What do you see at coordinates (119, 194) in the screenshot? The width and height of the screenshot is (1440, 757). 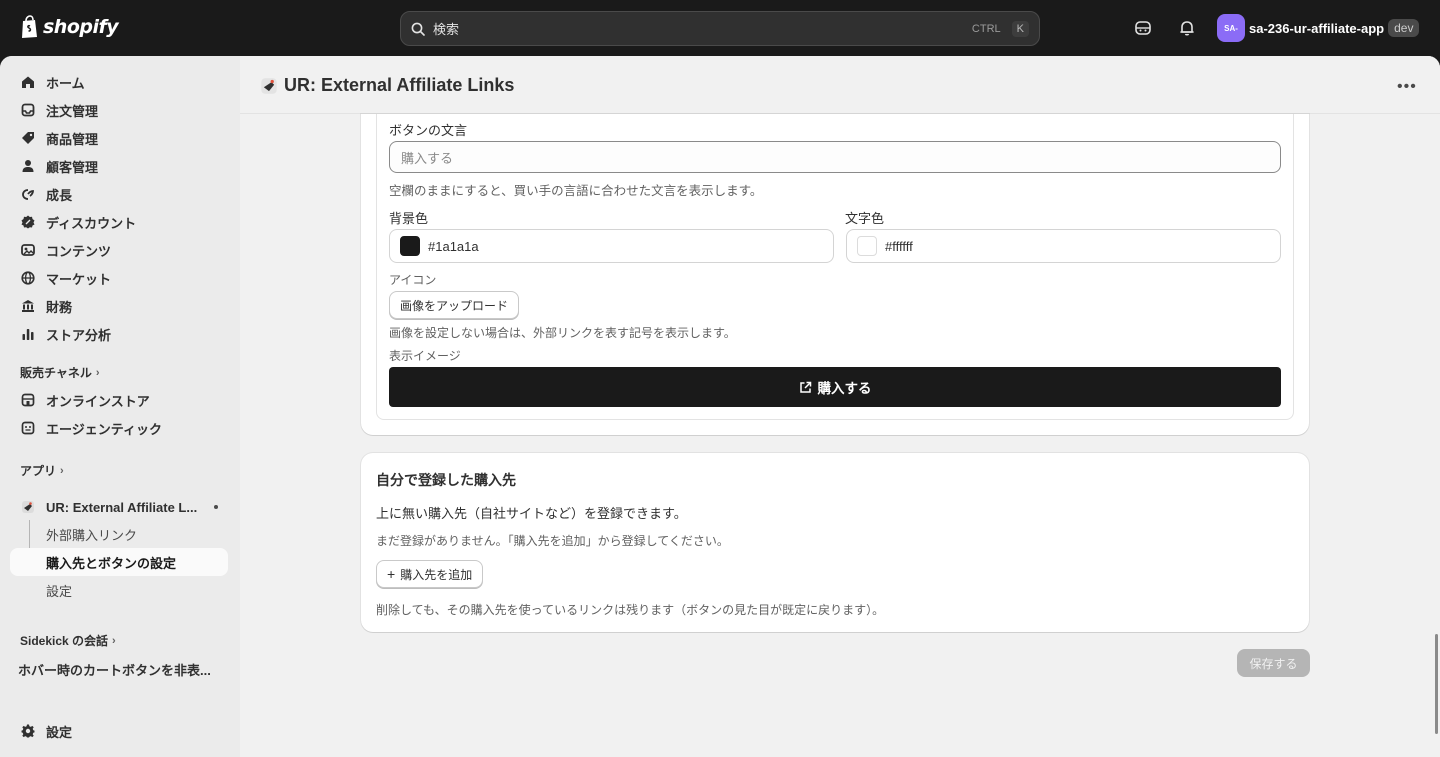 I see `sidebar-item-growth: 成長` at bounding box center [119, 194].